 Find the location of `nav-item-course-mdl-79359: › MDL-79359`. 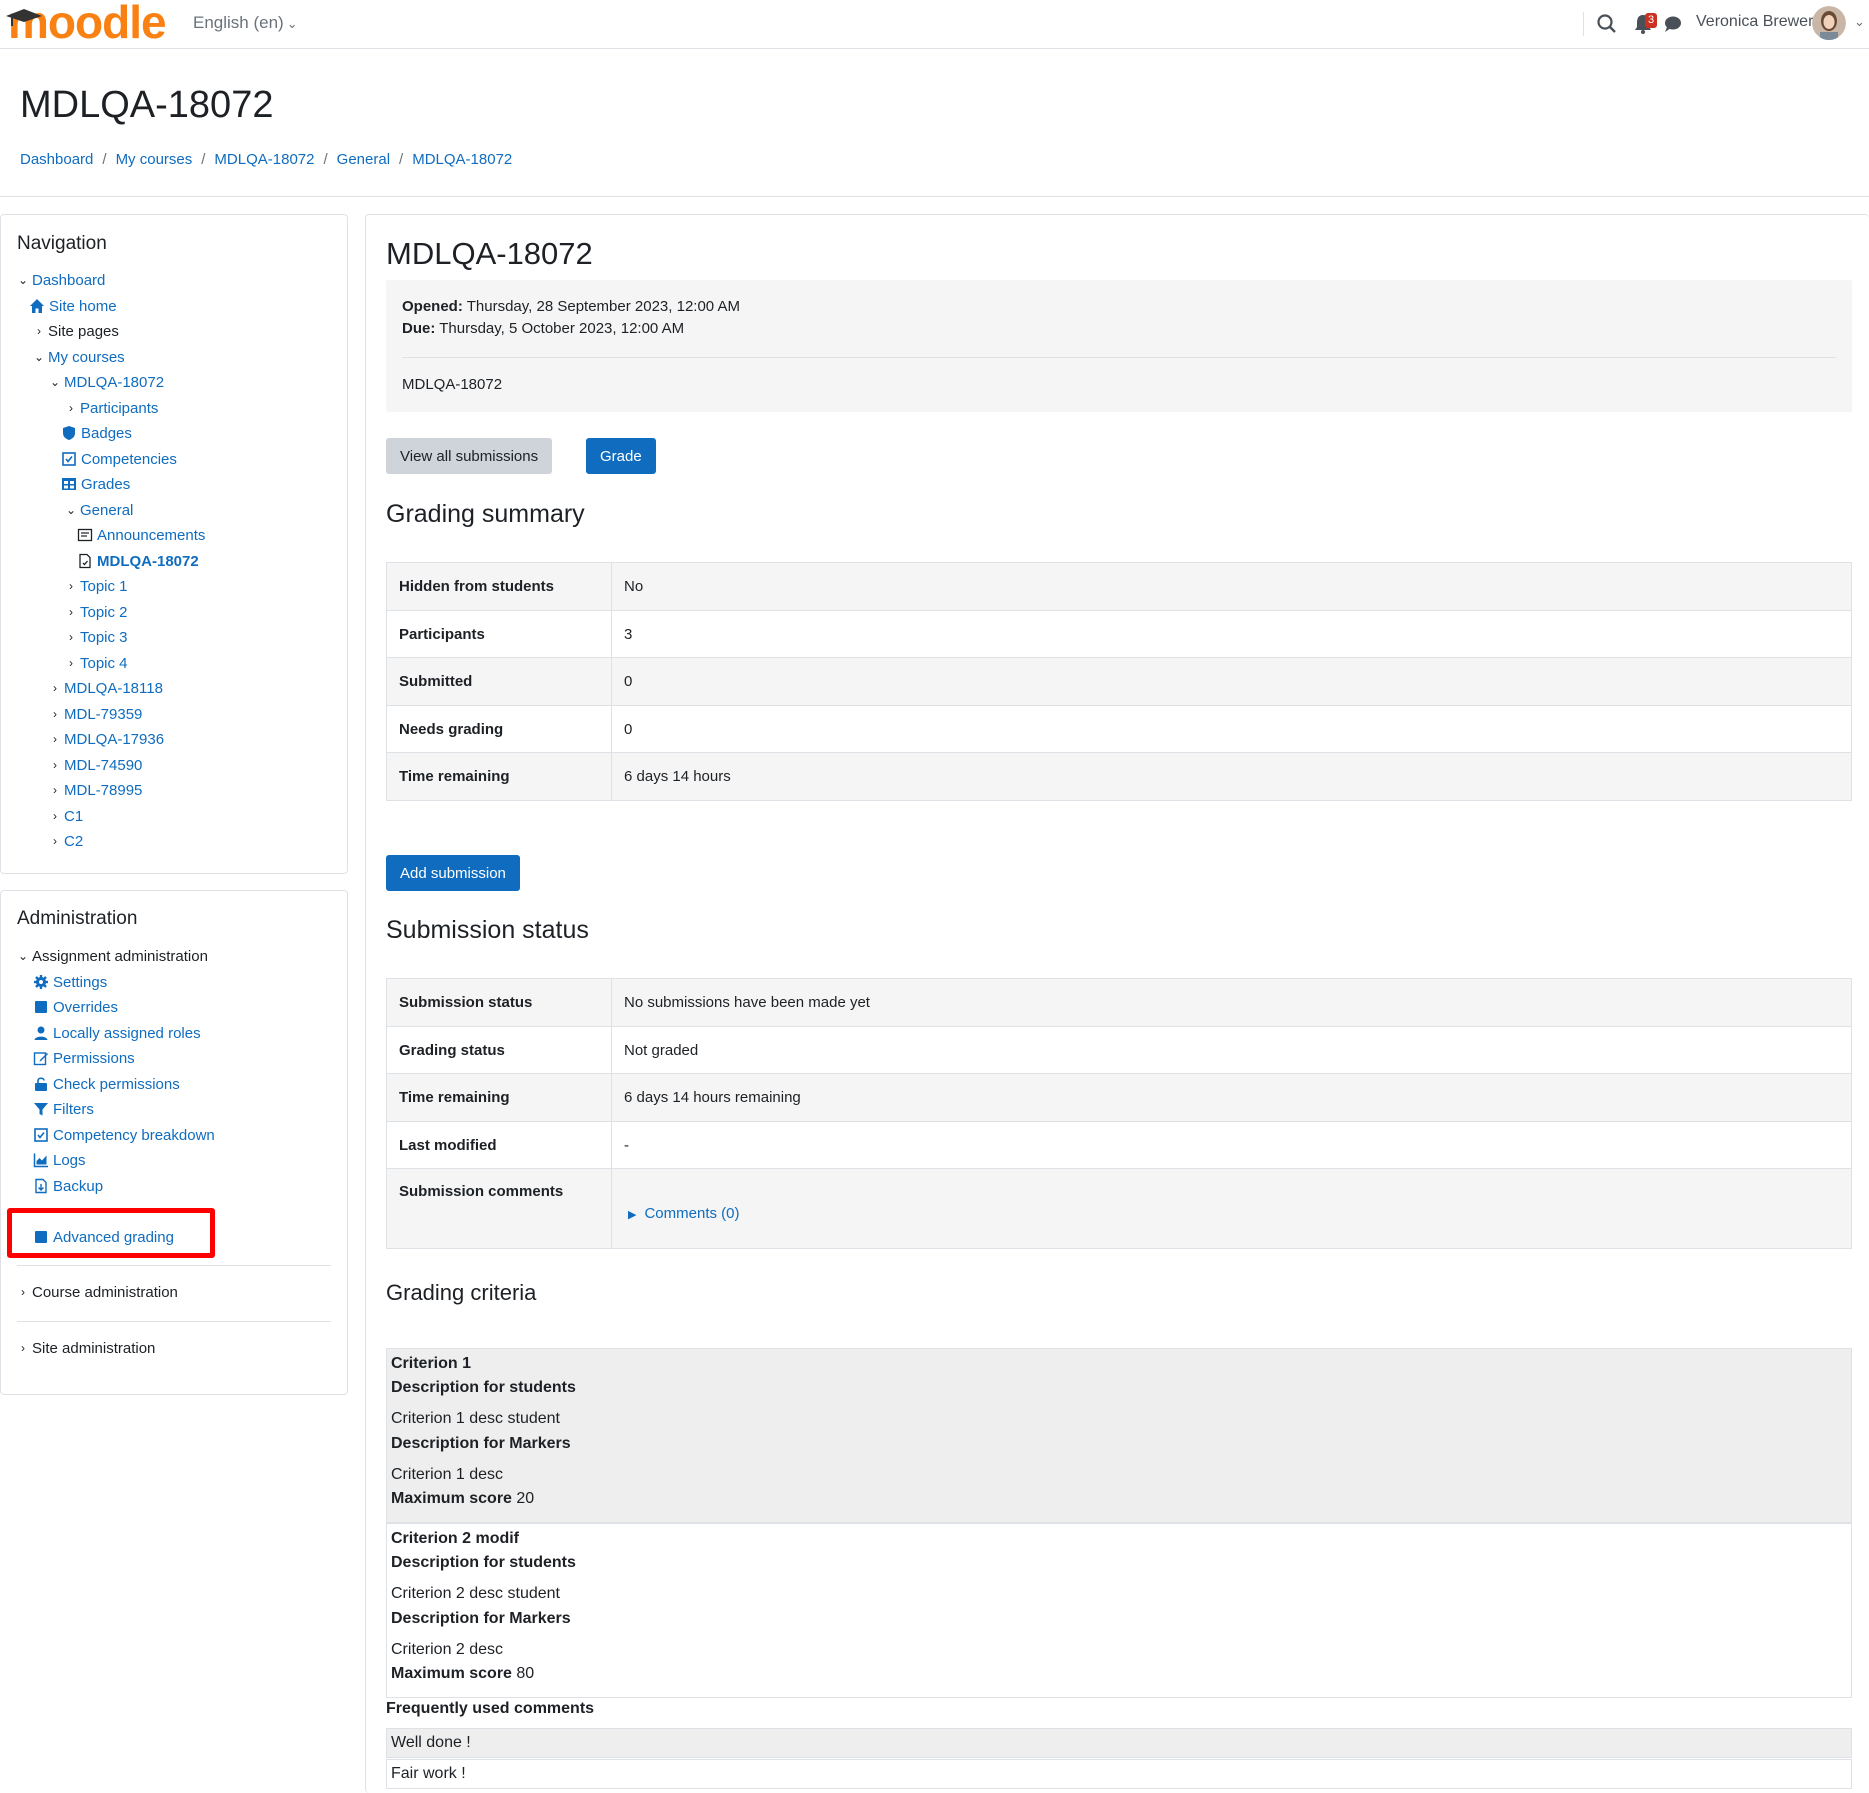

nav-item-course-mdl-79359: › MDL-79359 is located at coordinates (95, 714).